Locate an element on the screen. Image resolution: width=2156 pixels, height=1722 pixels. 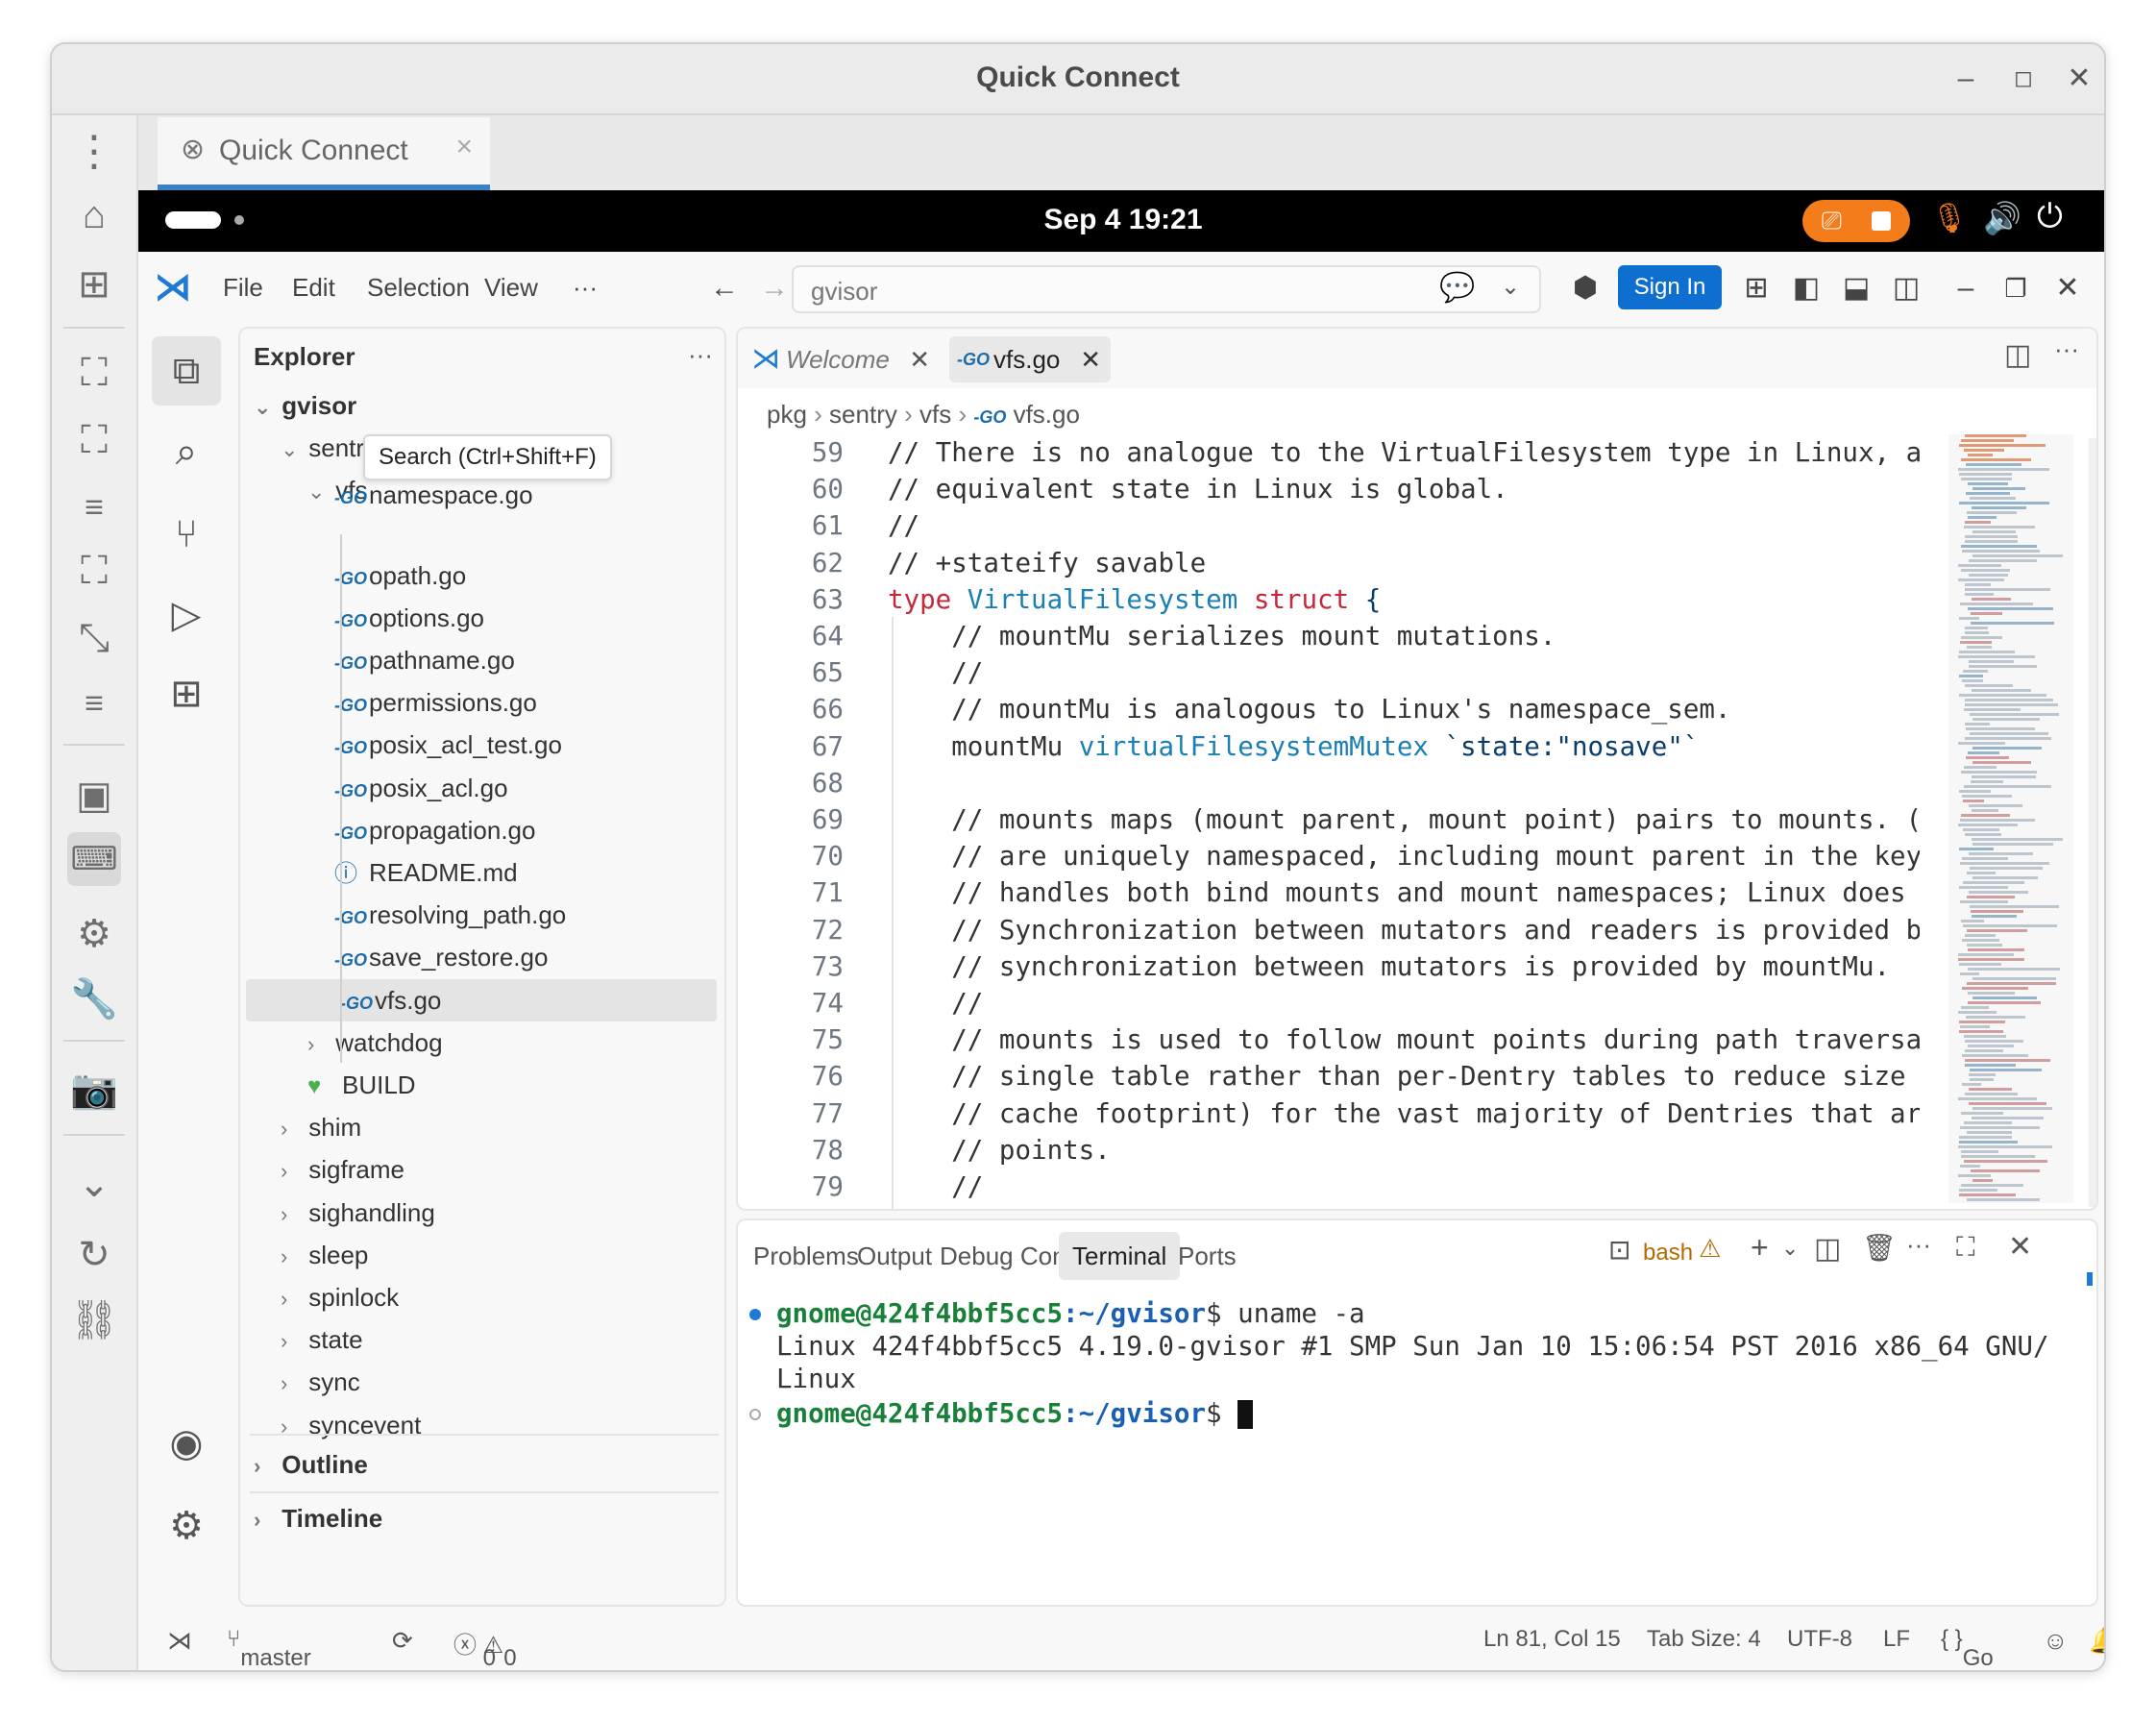
split-editor-icon: ◫ is located at coordinates (2018, 355).